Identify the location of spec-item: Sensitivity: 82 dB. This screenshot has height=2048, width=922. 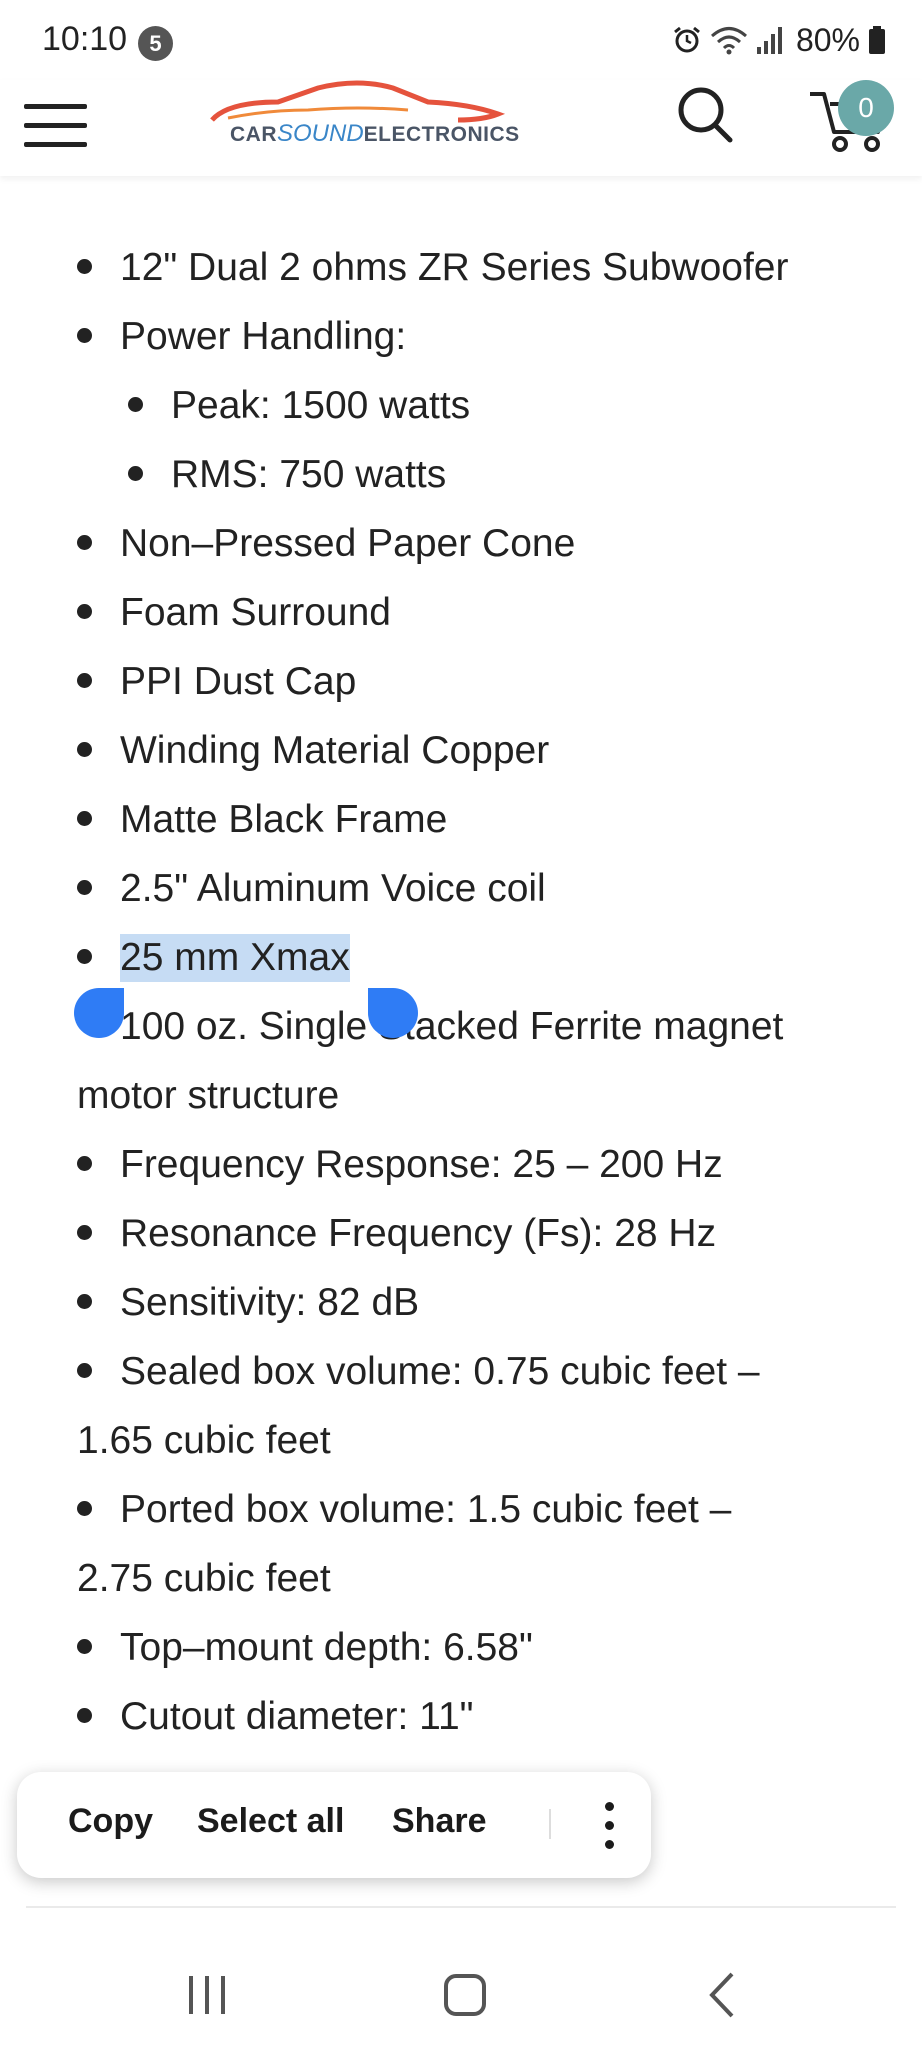
(270, 1302).